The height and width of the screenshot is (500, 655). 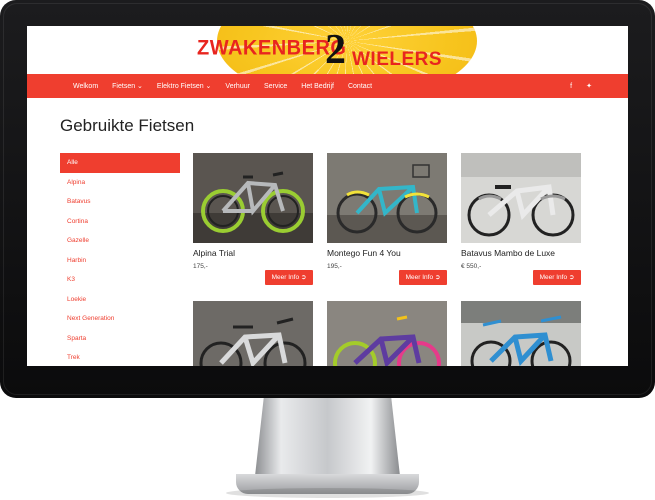 I want to click on filter-harbin: Harbin, so click(x=120, y=261).